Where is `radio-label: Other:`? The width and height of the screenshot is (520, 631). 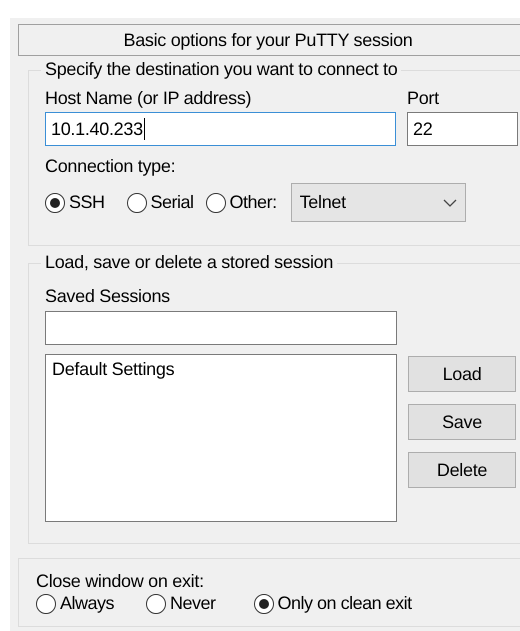
radio-label: Other: is located at coordinates (253, 202).